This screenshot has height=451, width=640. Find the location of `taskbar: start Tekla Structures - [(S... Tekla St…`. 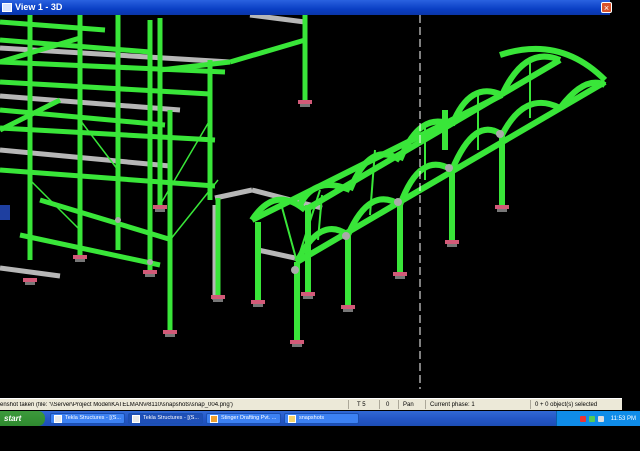

taskbar: start Tekla Structures - [(S... Tekla St… is located at coordinates (320, 418).